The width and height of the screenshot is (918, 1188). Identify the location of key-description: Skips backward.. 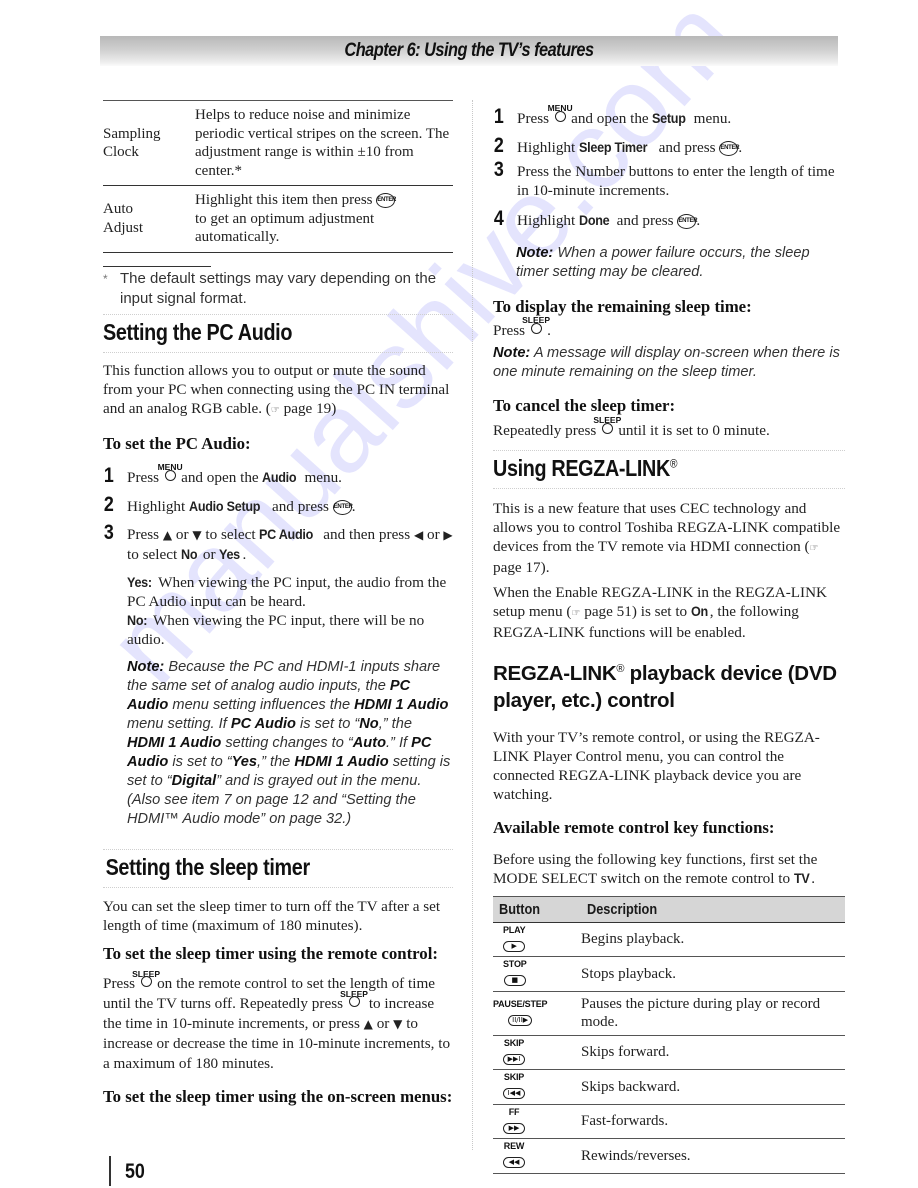
(713, 1087).